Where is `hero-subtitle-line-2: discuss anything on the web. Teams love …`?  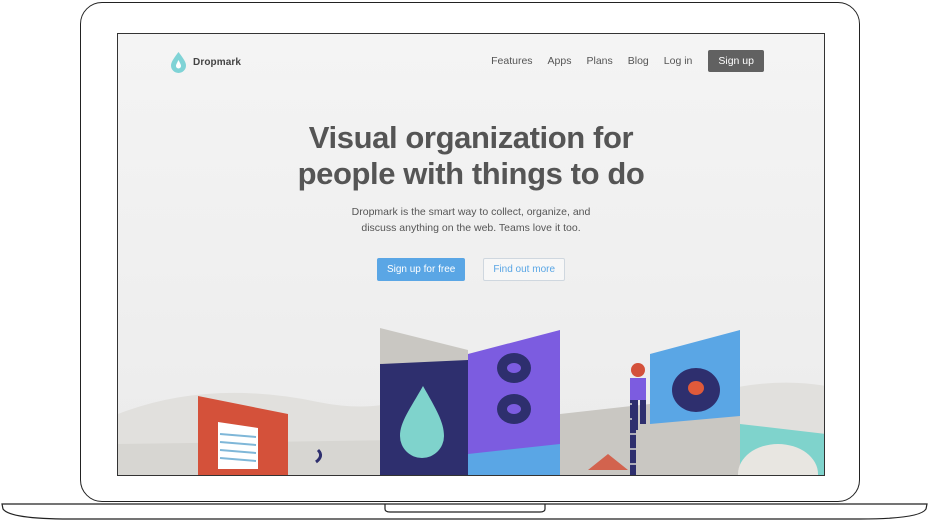
hero-subtitle-line-2: discuss anything on the web. Teams love … is located at coordinates (471, 228).